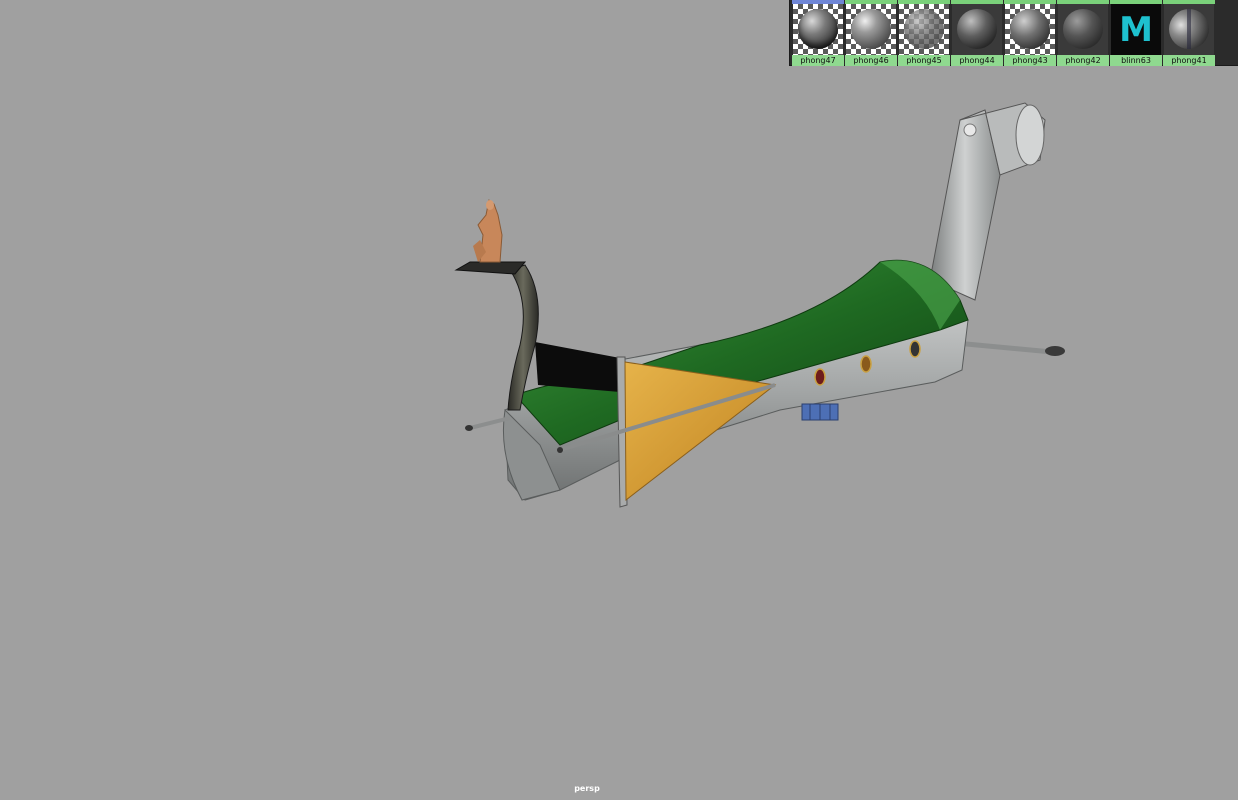  Describe the element at coordinates (924, 60) in the screenshot. I see `swatch-label: phong45` at that location.